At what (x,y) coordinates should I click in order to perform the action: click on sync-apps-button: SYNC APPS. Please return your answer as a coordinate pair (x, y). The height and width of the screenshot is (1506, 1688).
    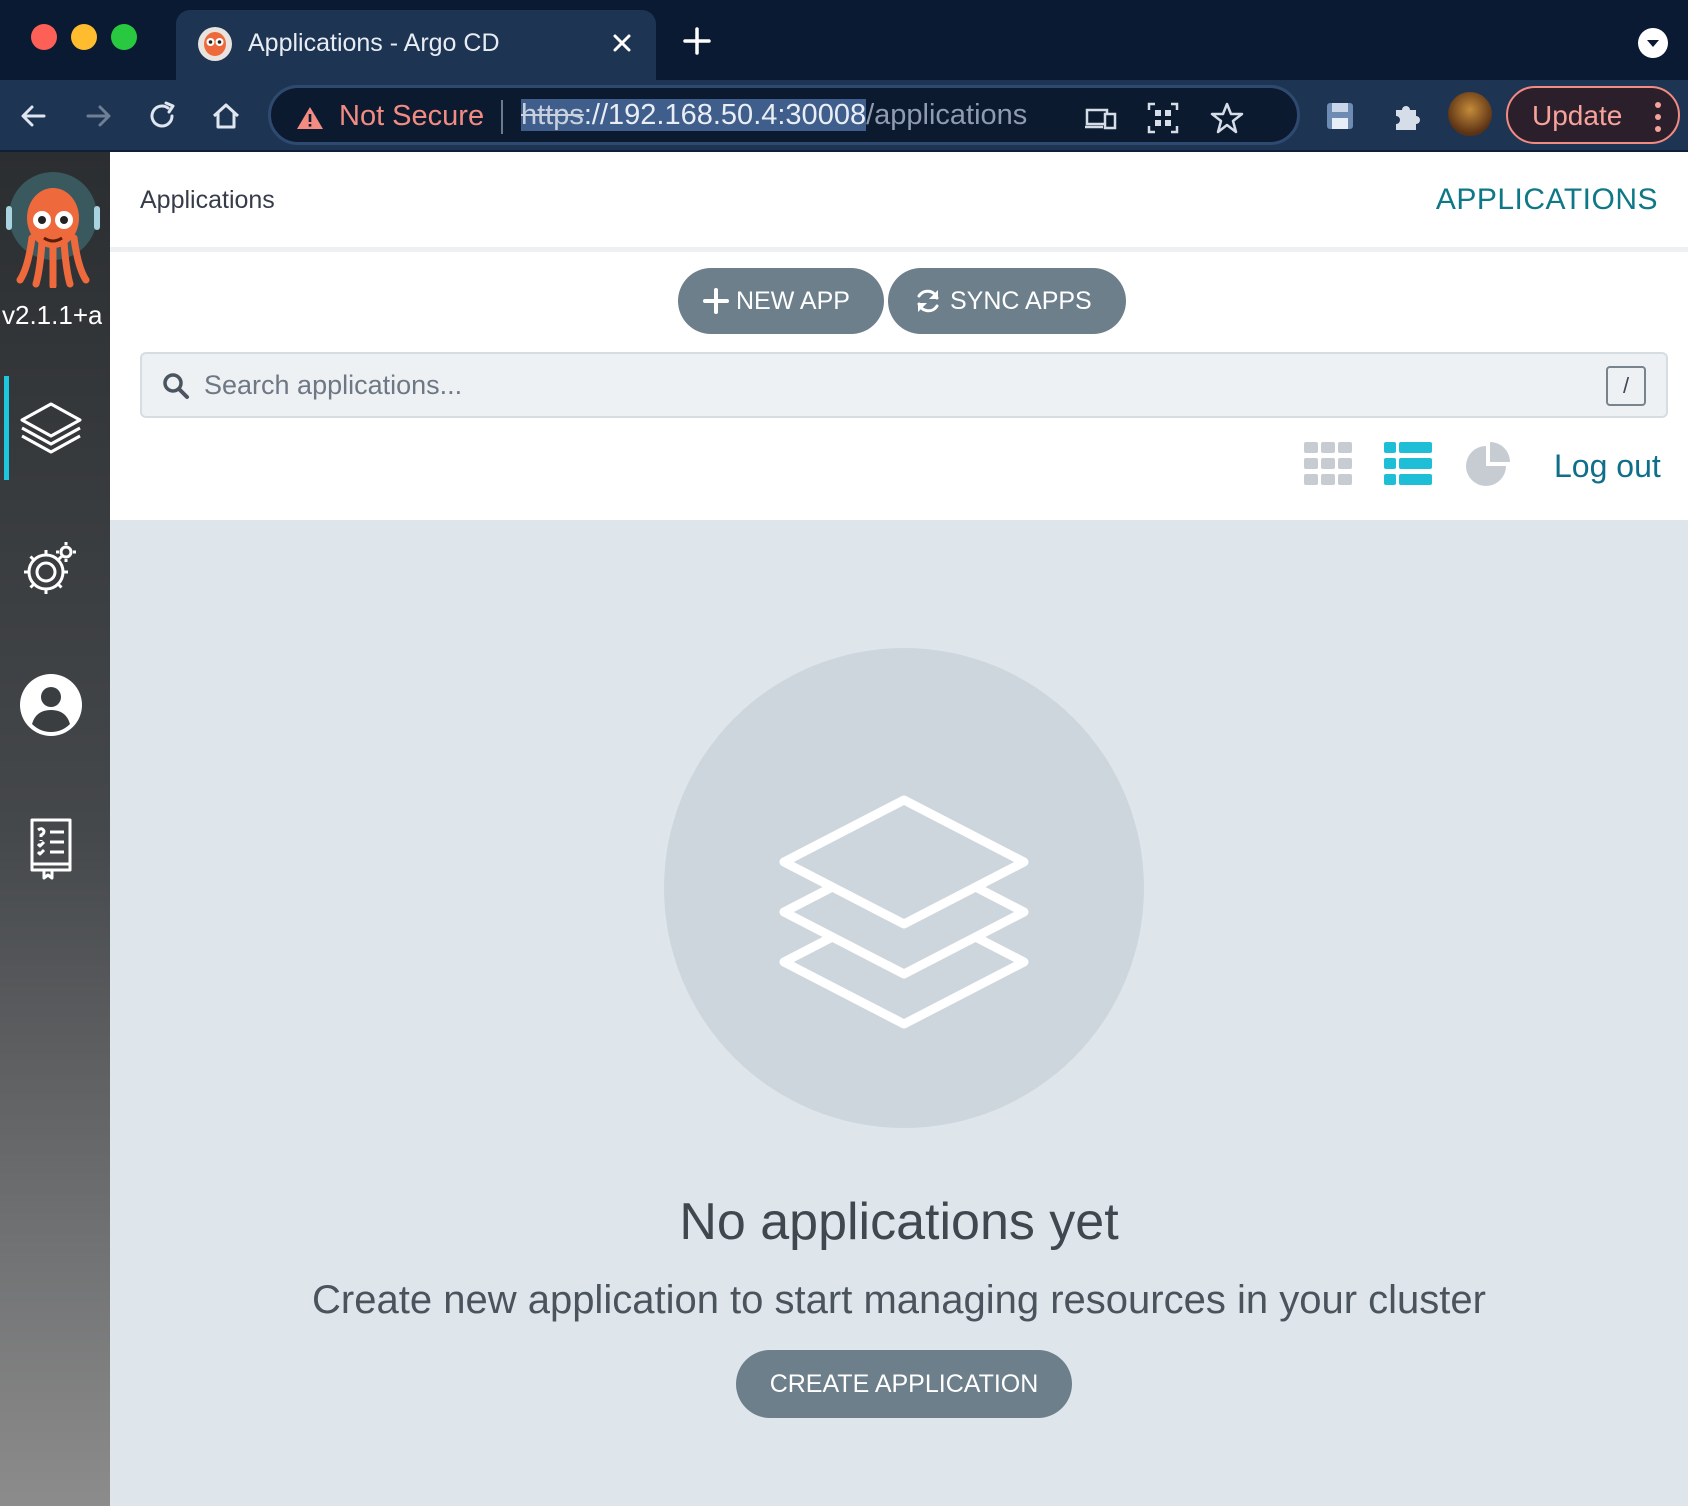
    Looking at the image, I should click on (1007, 301).